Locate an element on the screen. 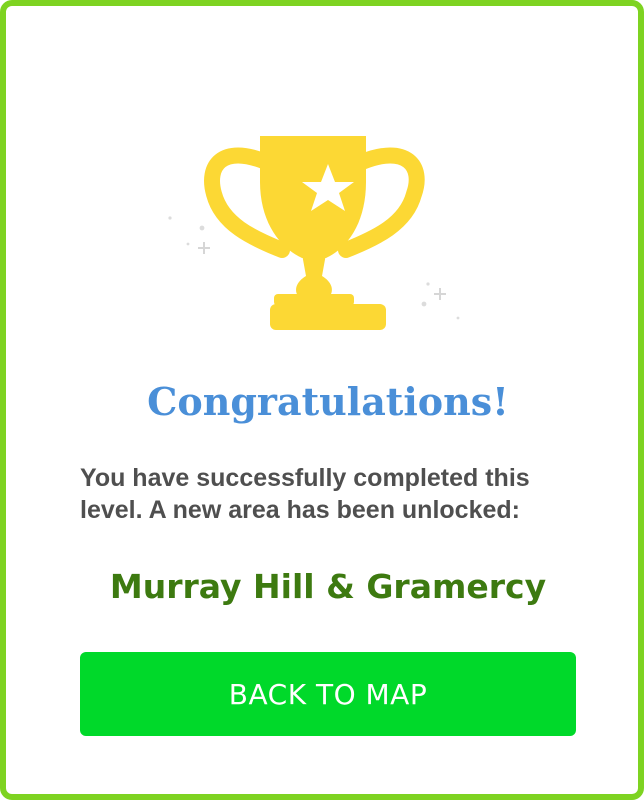 Image resolution: width=644 pixels, height=800 pixels. congratulations-title: Congratulations! is located at coordinates (328, 401).